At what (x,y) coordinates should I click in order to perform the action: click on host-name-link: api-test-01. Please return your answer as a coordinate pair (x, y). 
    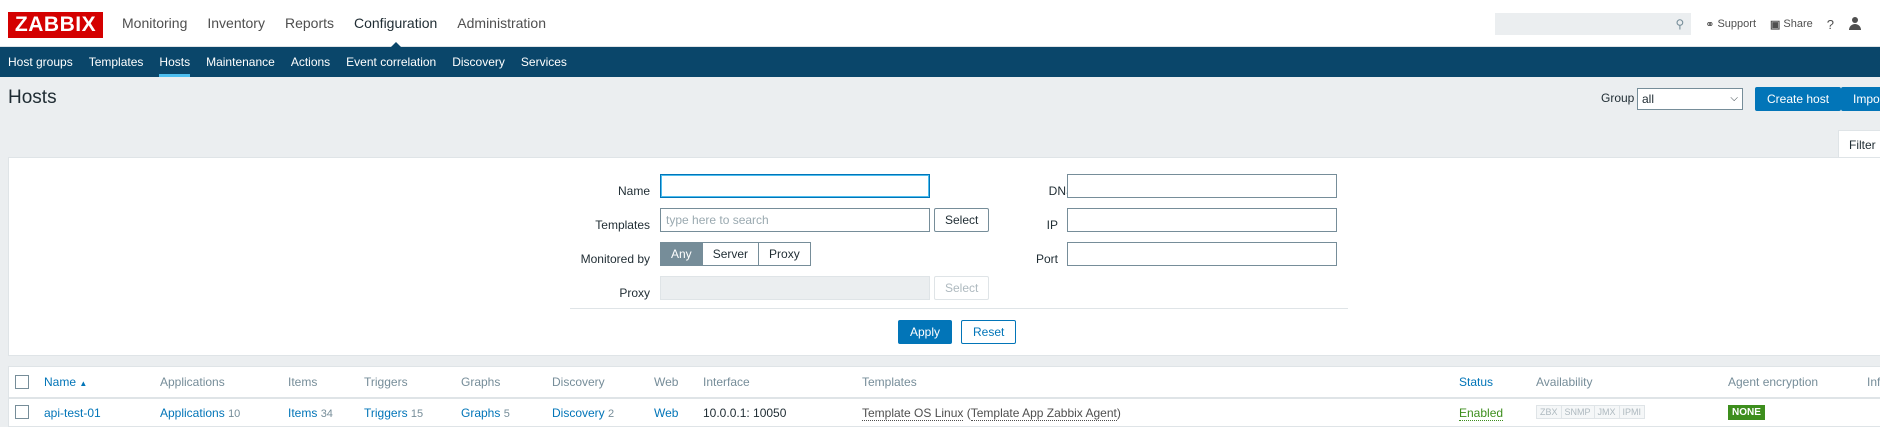
    Looking at the image, I should click on (72, 413).